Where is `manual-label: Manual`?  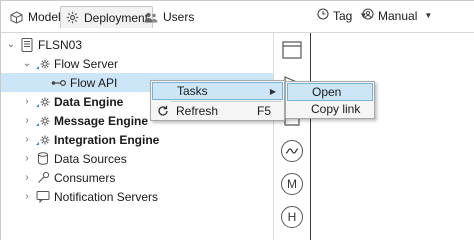
manual-label: Manual is located at coordinates (398, 15).